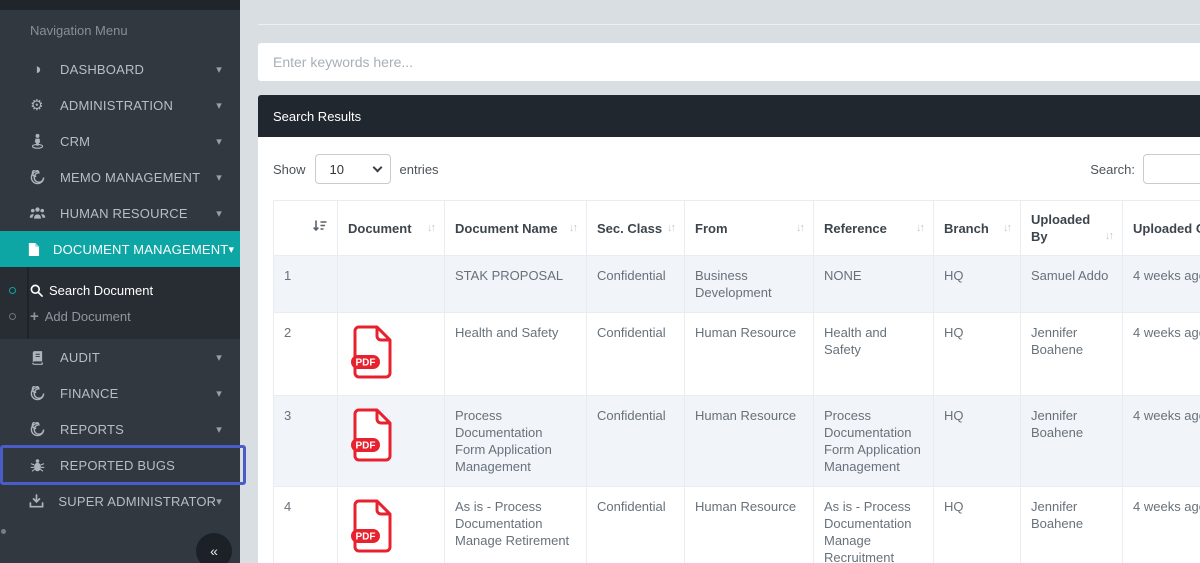 This screenshot has width=1200, height=563. I want to click on panel-title: Search Results, so click(317, 116).